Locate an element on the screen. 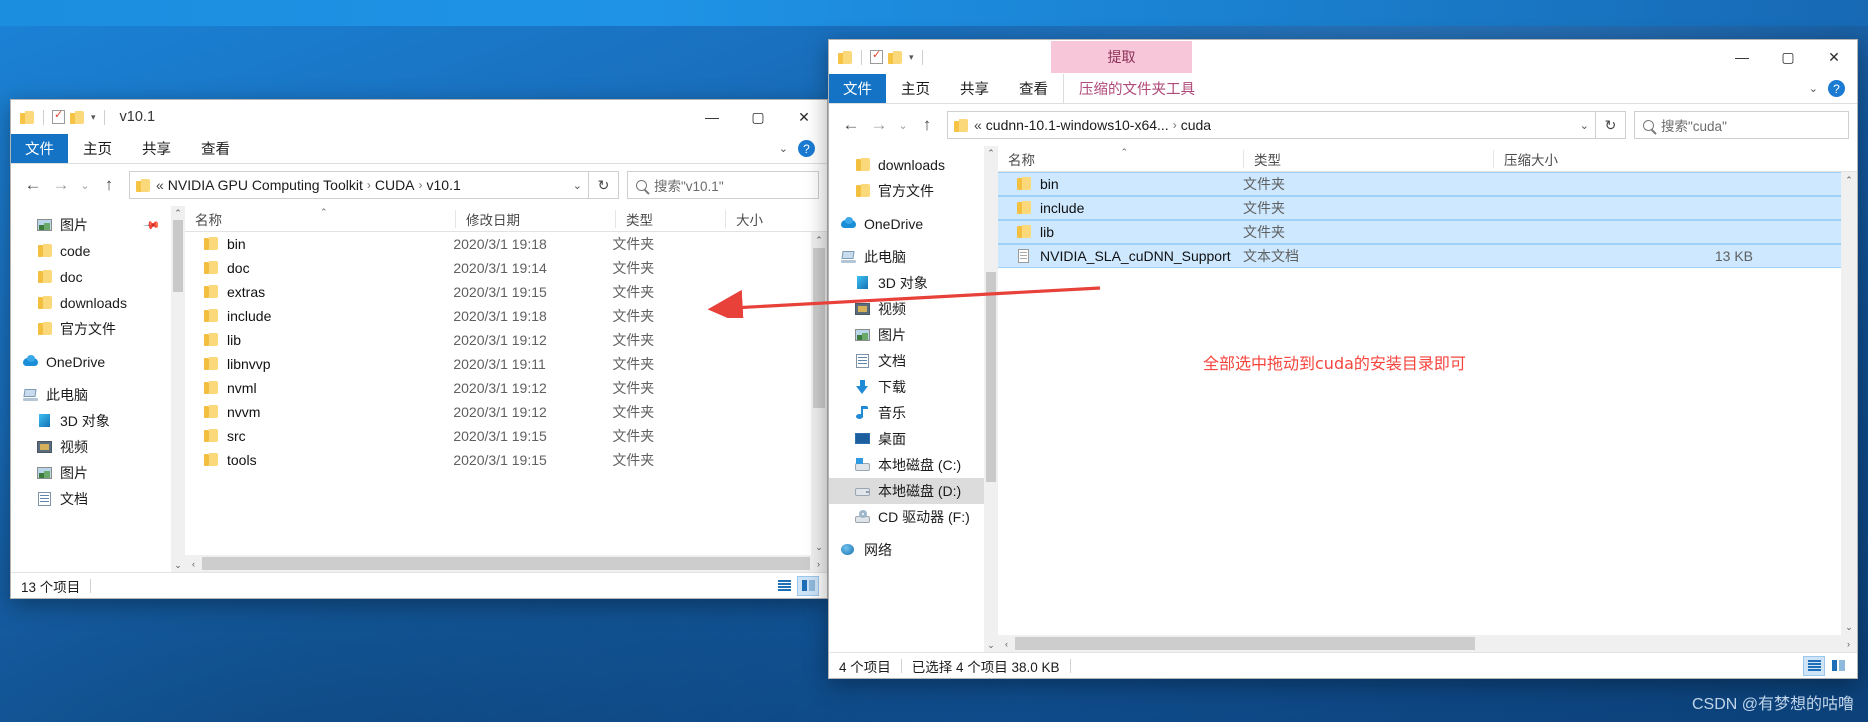 This screenshot has width=1868, height=722. left-nav-scrollbar: ⌃ ⌄ is located at coordinates (178, 389).